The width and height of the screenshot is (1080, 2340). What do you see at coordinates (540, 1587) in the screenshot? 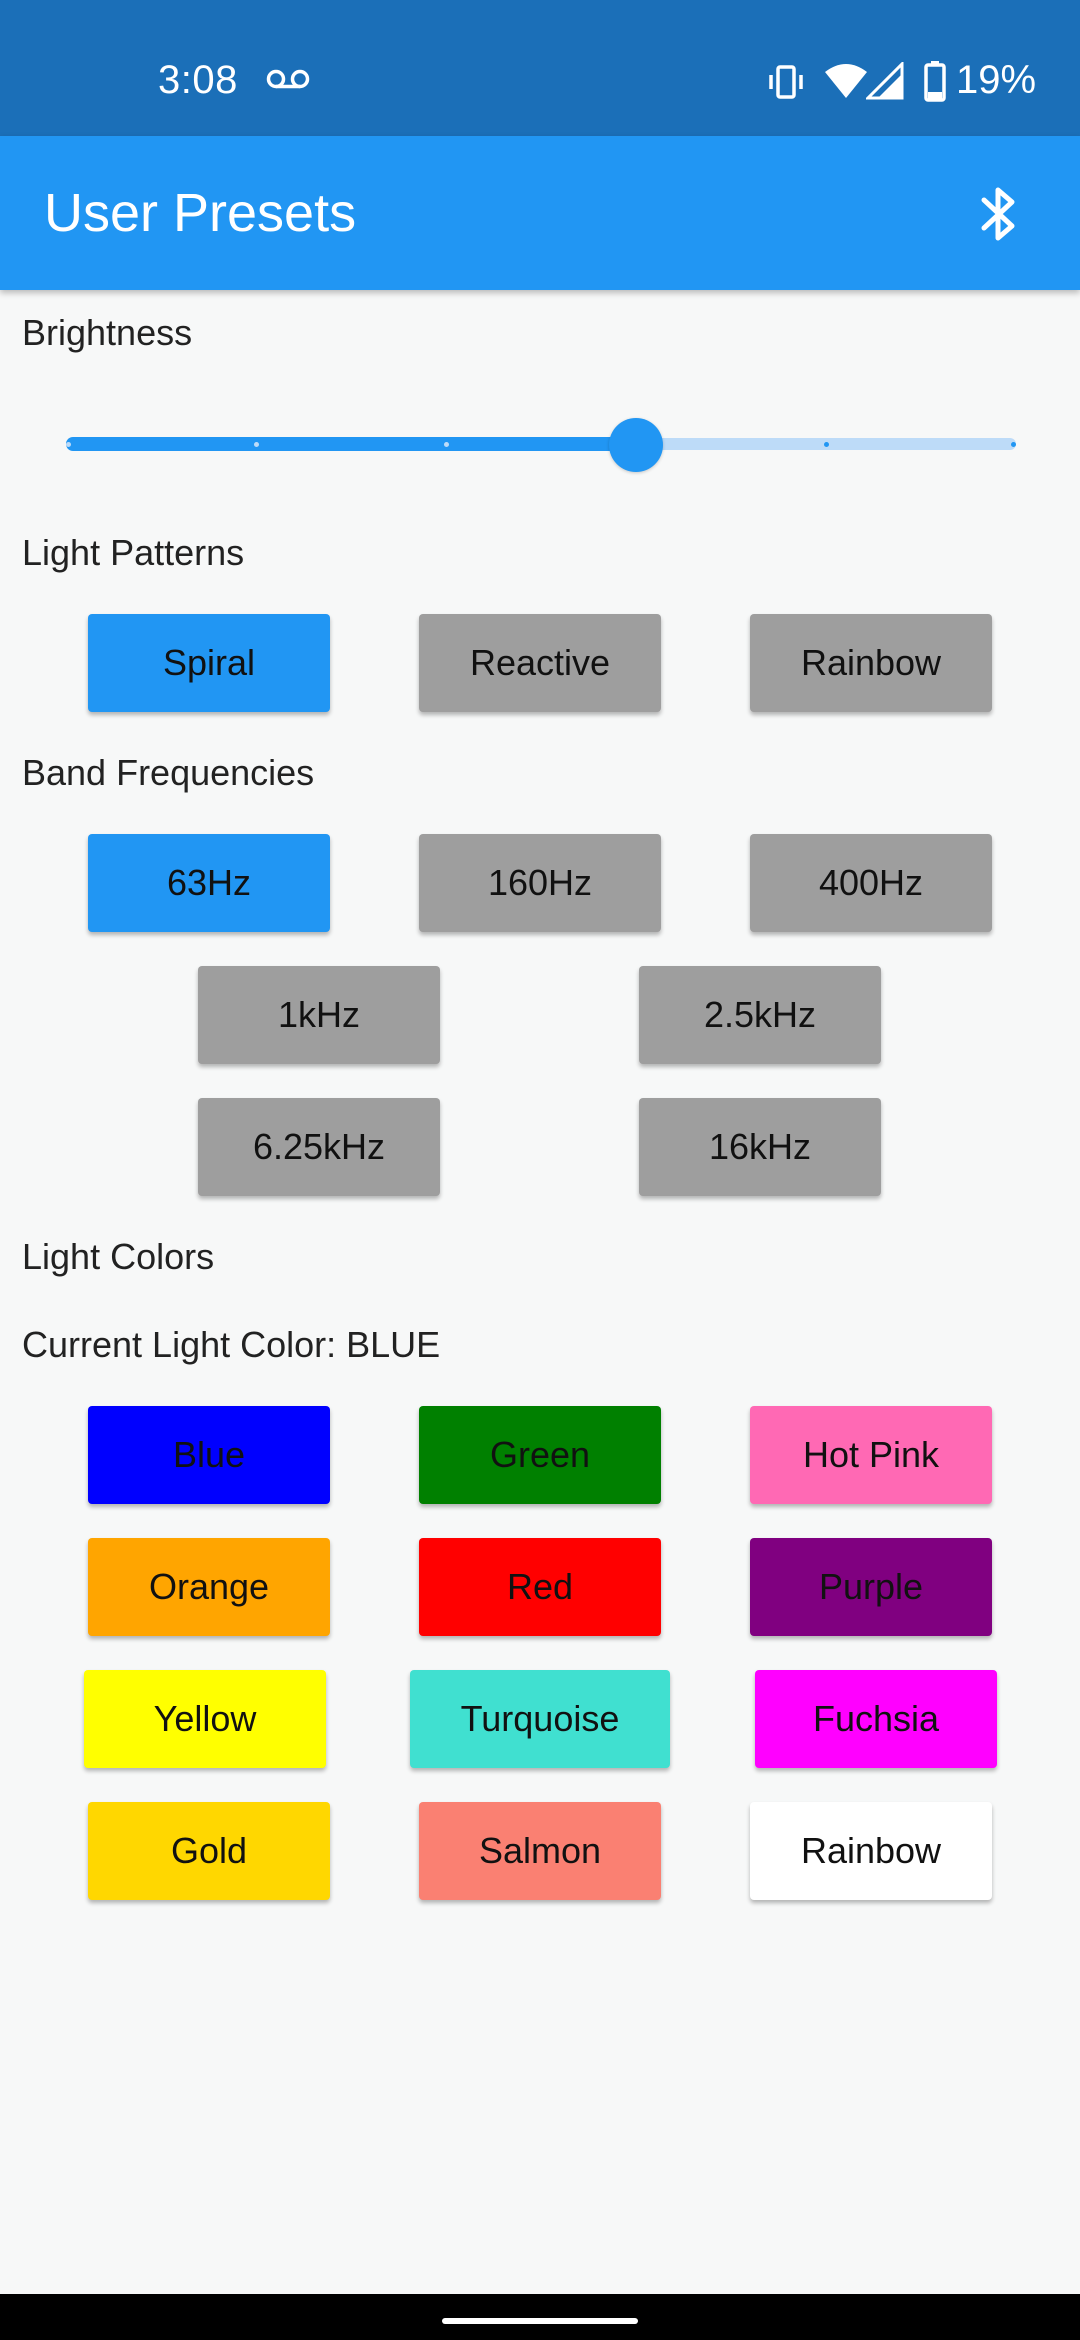
I see `color-button-red: Red` at bounding box center [540, 1587].